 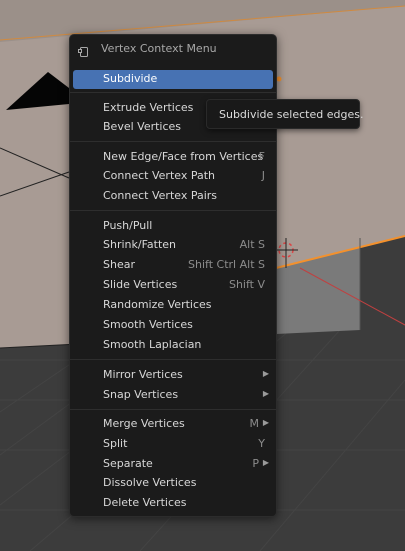 I want to click on menu-item-smooth-laplacian: Smooth Laplacian, so click(x=173, y=345).